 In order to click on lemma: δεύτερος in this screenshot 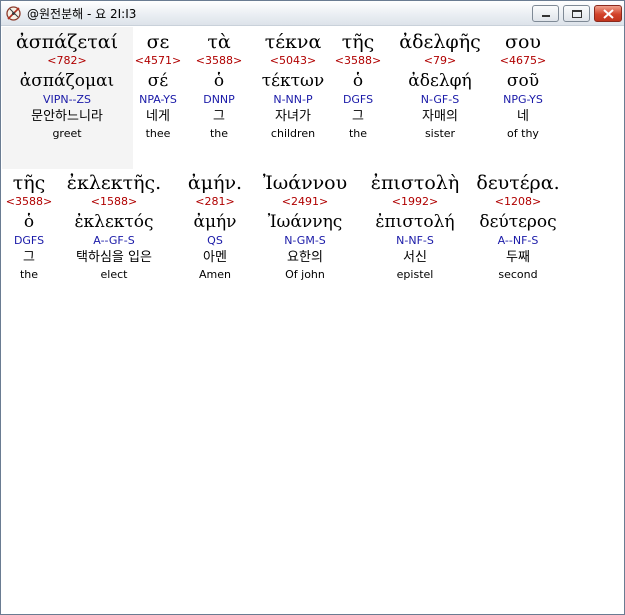, I will do `click(518, 222)`.